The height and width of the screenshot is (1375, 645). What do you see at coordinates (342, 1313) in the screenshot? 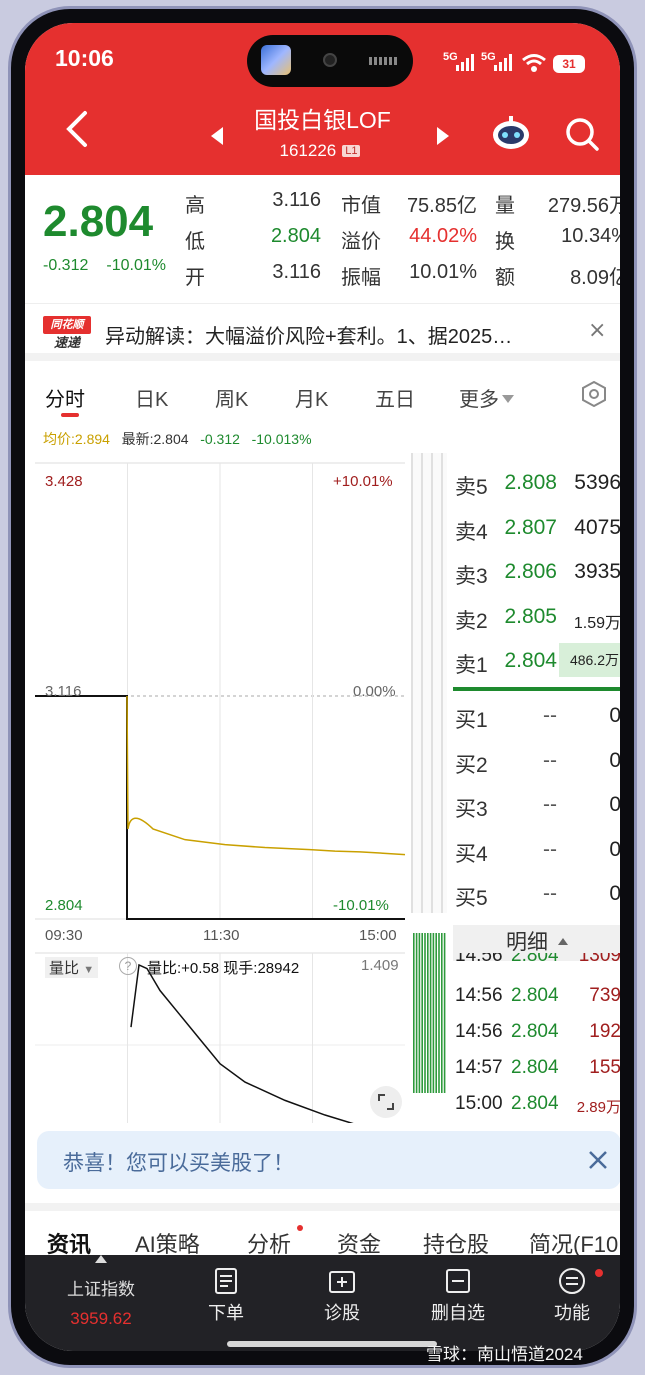
I see `nav-diagnose-label: 诊股` at bounding box center [342, 1313].